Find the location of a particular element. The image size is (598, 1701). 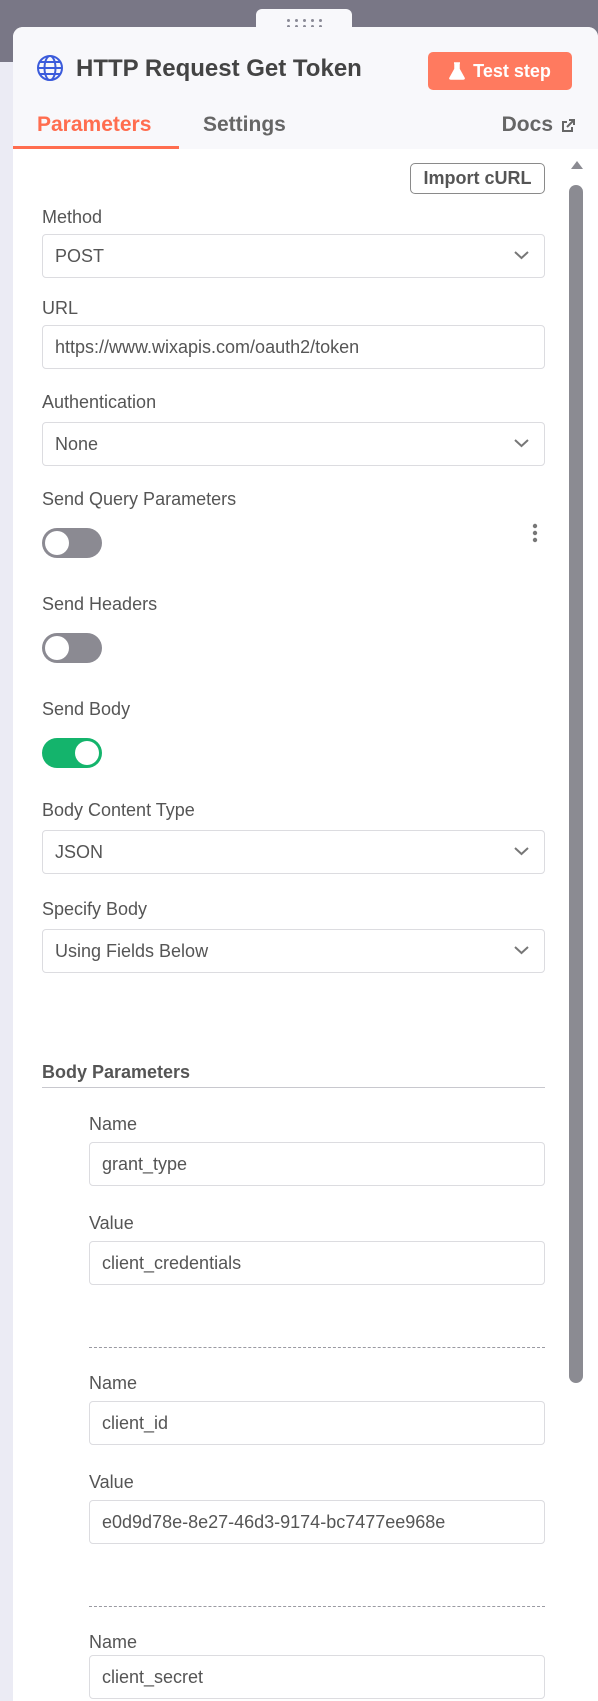

vertical-dots-icon is located at coordinates (535, 533).